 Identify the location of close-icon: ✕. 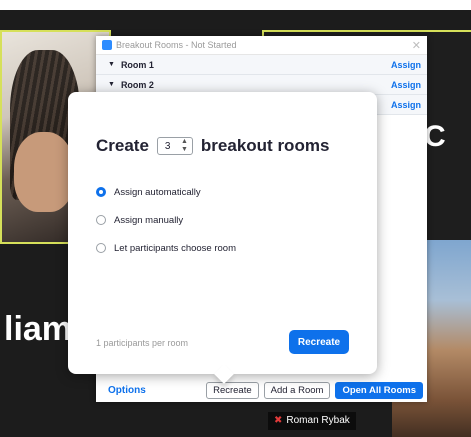
(416, 45).